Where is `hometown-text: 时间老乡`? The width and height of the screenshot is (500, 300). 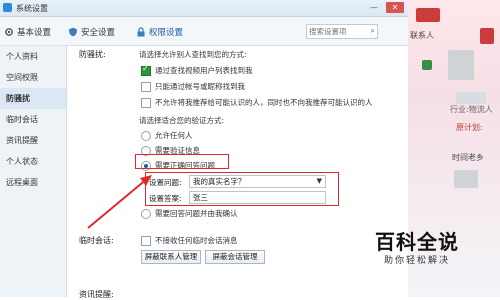
hometown-text: 时间老乡 is located at coordinates (468, 157).